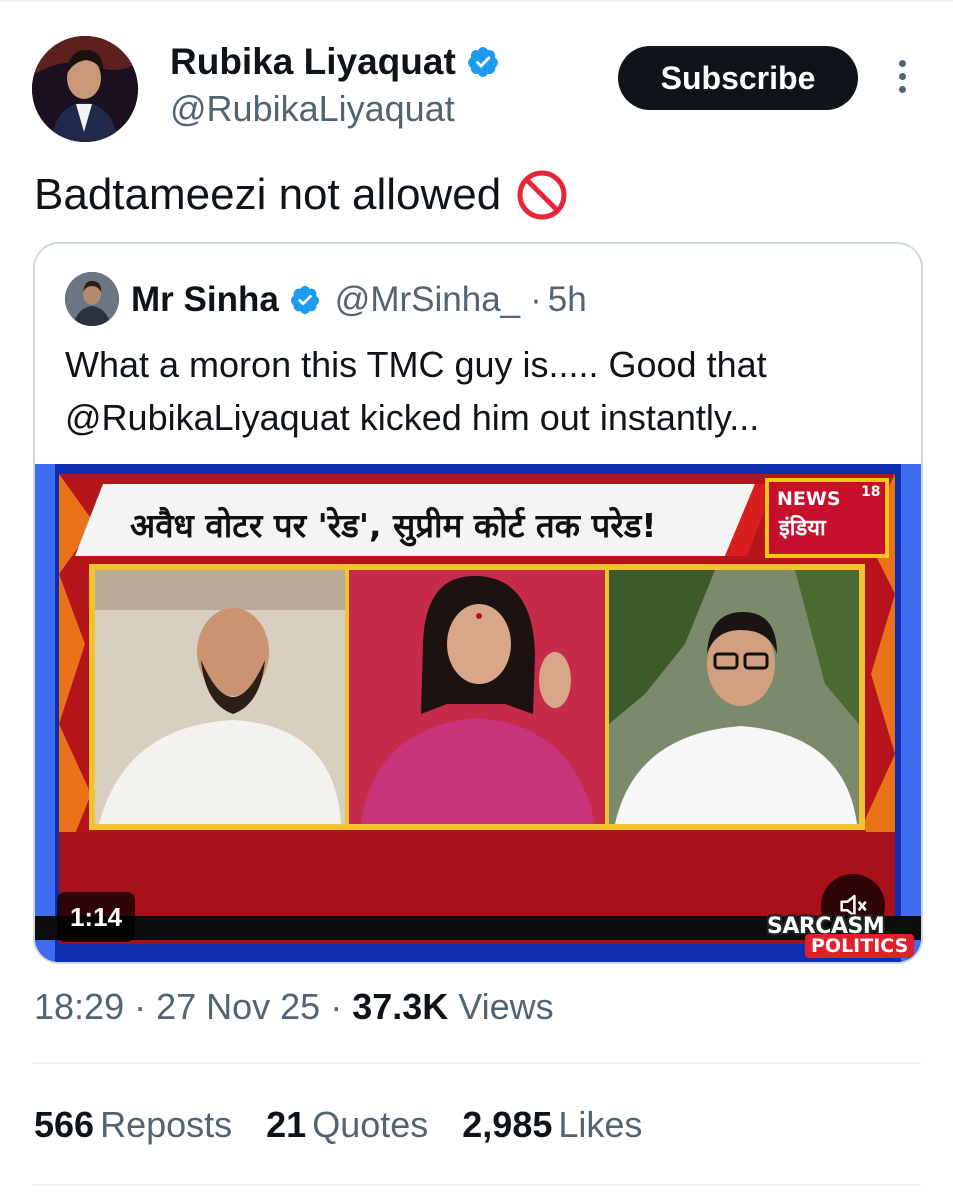 The height and width of the screenshot is (1200, 953). What do you see at coordinates (871, 492) in the screenshot?
I see `channel-logo-number: 18` at bounding box center [871, 492].